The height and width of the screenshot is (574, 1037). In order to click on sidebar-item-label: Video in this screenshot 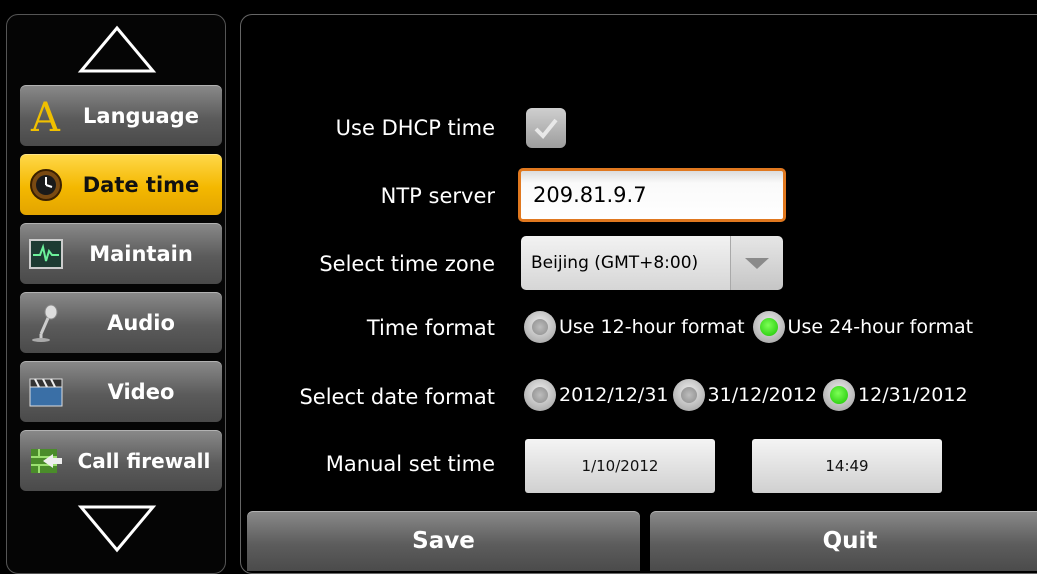, I will do `click(141, 391)`.